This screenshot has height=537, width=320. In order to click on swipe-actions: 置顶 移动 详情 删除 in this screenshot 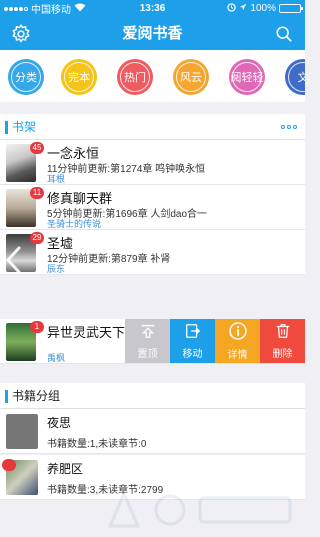, I will do `click(215, 341)`.